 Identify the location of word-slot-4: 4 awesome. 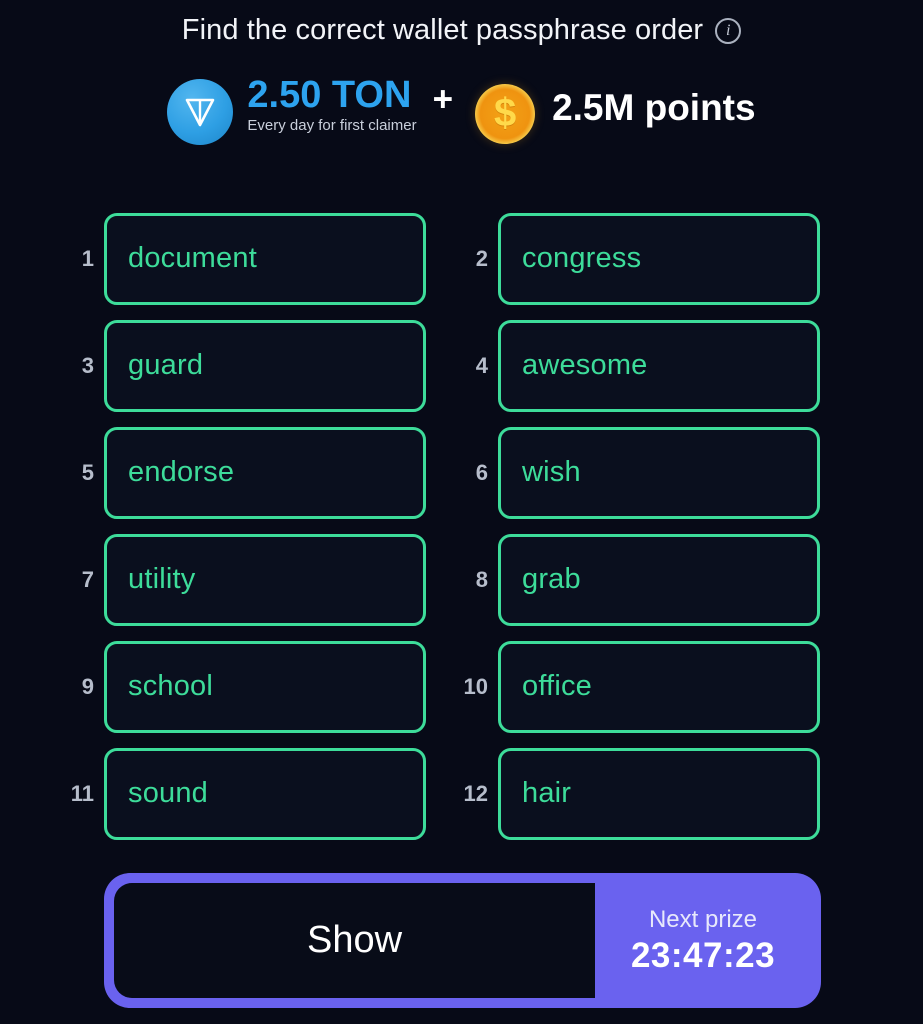
(692, 365).